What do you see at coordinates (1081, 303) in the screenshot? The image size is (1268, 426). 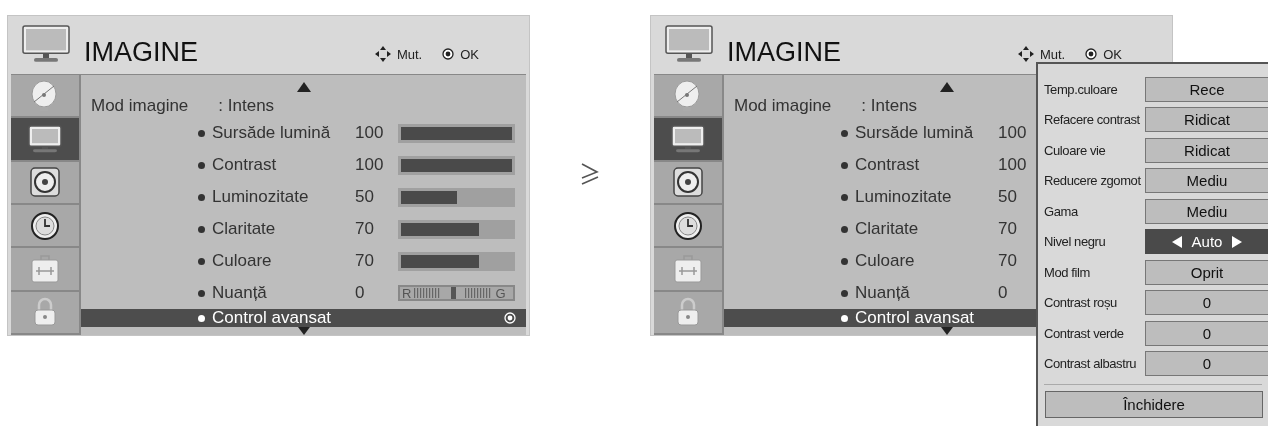 I see `option-label: Contrast roșu` at bounding box center [1081, 303].